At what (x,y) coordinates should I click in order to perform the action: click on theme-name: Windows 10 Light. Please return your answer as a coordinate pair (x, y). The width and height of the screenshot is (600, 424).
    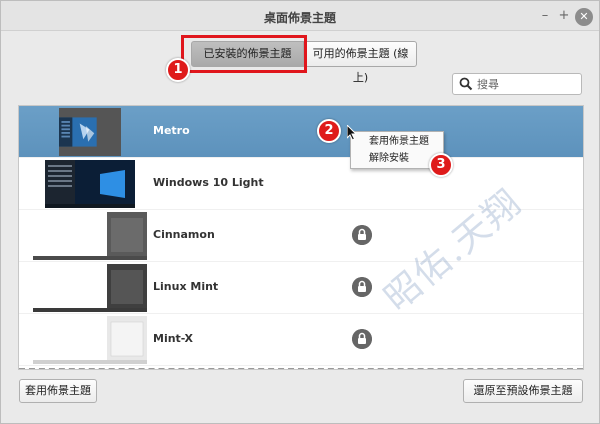
    Looking at the image, I should click on (208, 182).